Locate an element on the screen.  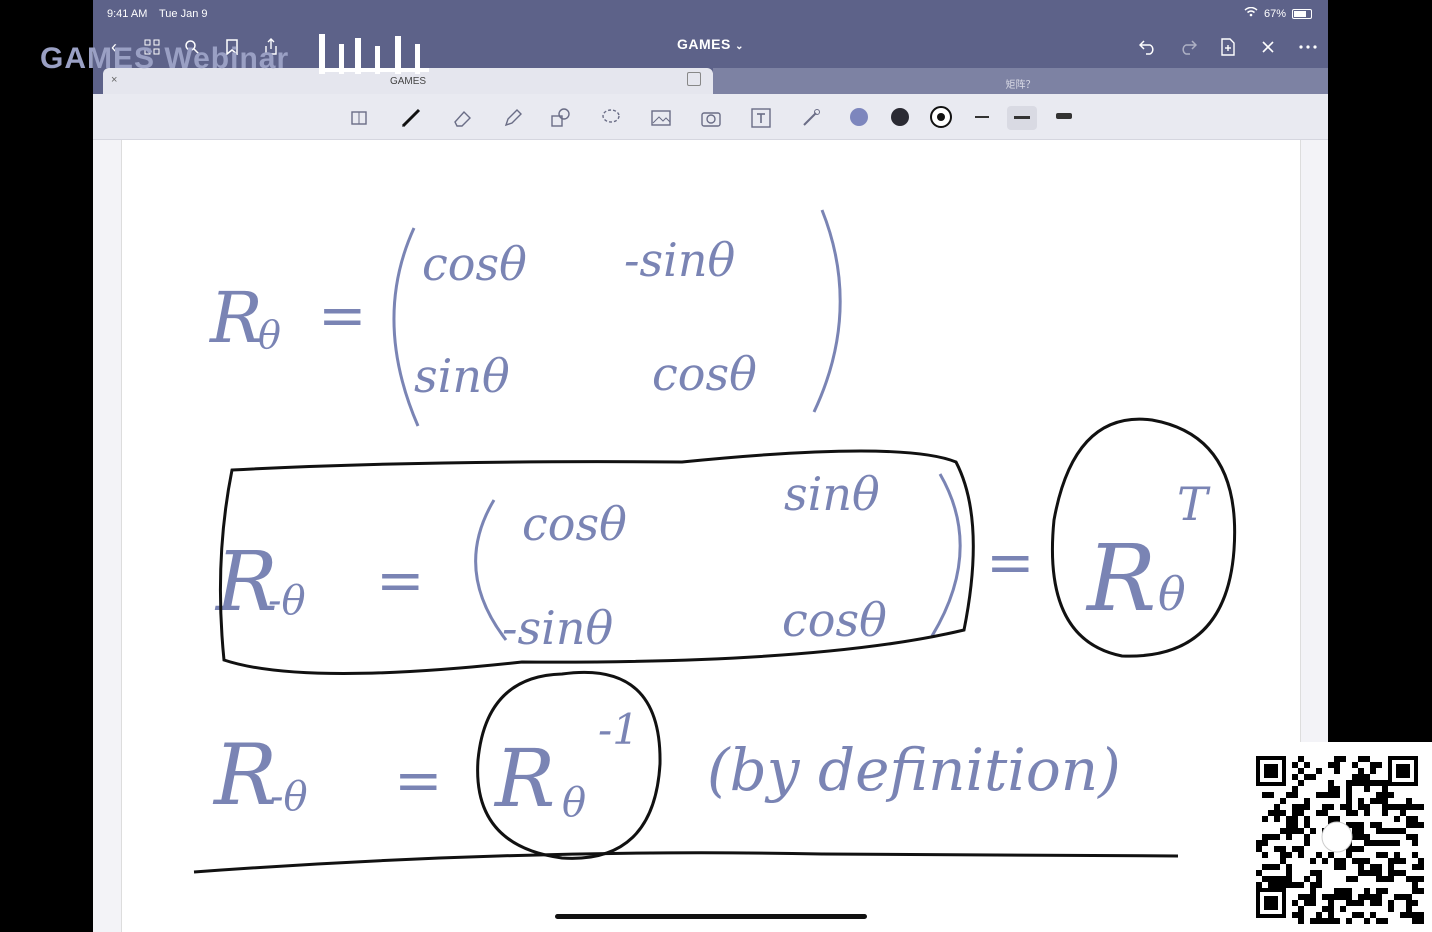
line2-equals-right: = is located at coordinates (1010, 562).